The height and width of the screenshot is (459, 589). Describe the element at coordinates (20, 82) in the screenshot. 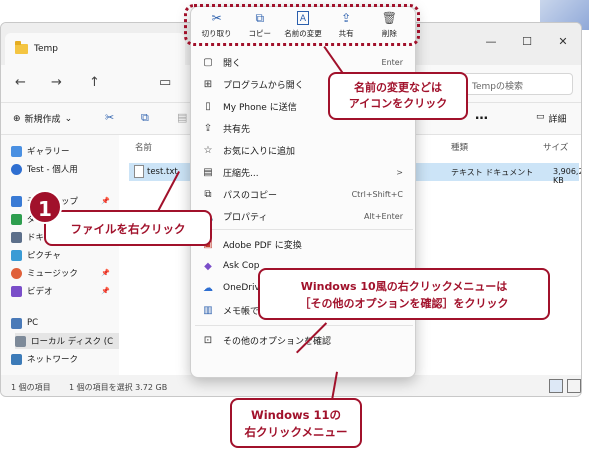

I see `back-arrow-icon: ←` at that location.